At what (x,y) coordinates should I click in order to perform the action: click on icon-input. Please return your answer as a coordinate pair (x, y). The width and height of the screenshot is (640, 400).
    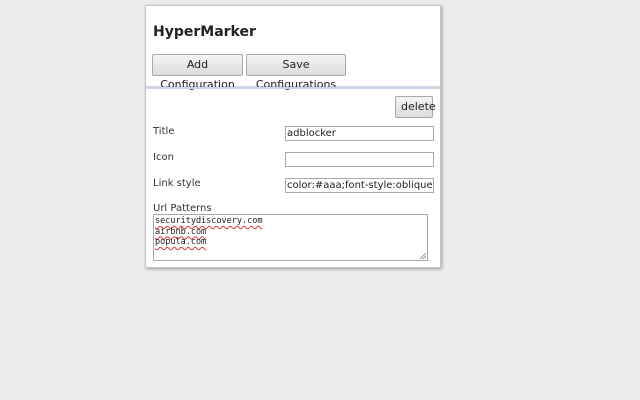
    Looking at the image, I should click on (359, 159).